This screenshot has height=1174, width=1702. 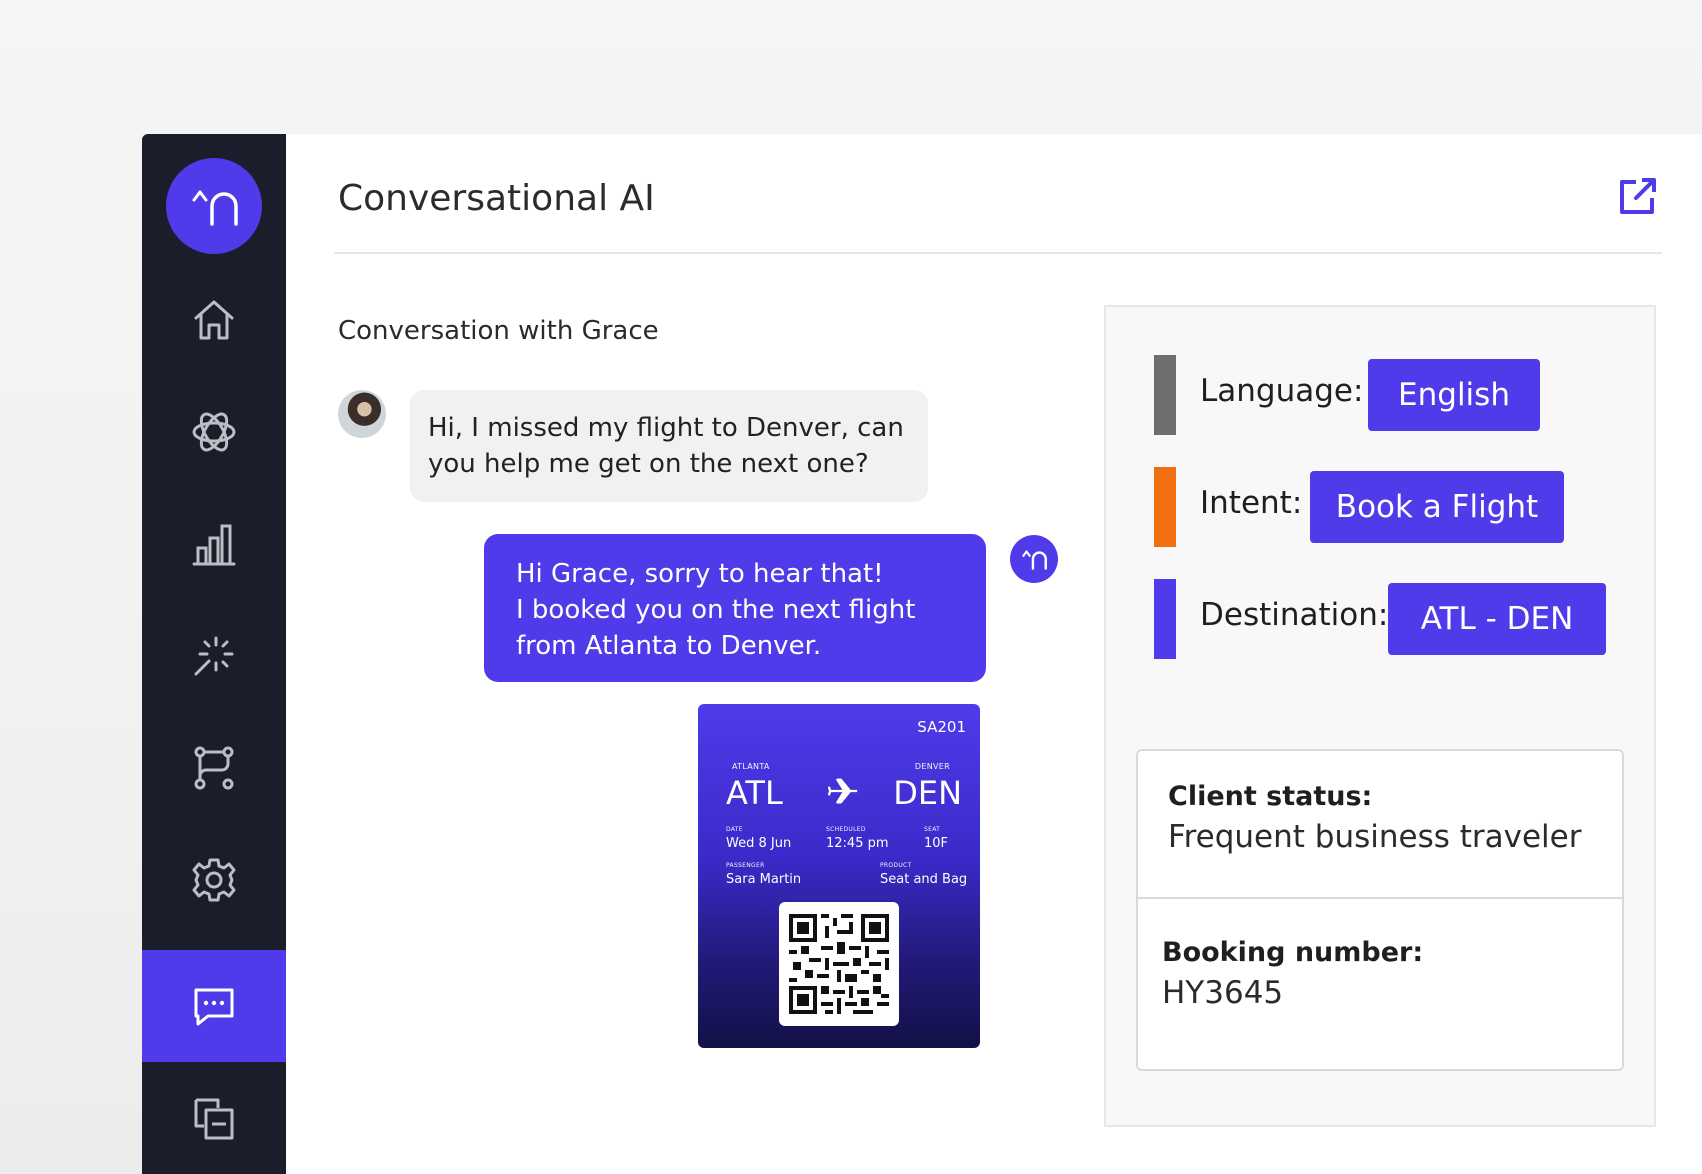 I want to click on bot-avatar, so click(x=1034, y=559).